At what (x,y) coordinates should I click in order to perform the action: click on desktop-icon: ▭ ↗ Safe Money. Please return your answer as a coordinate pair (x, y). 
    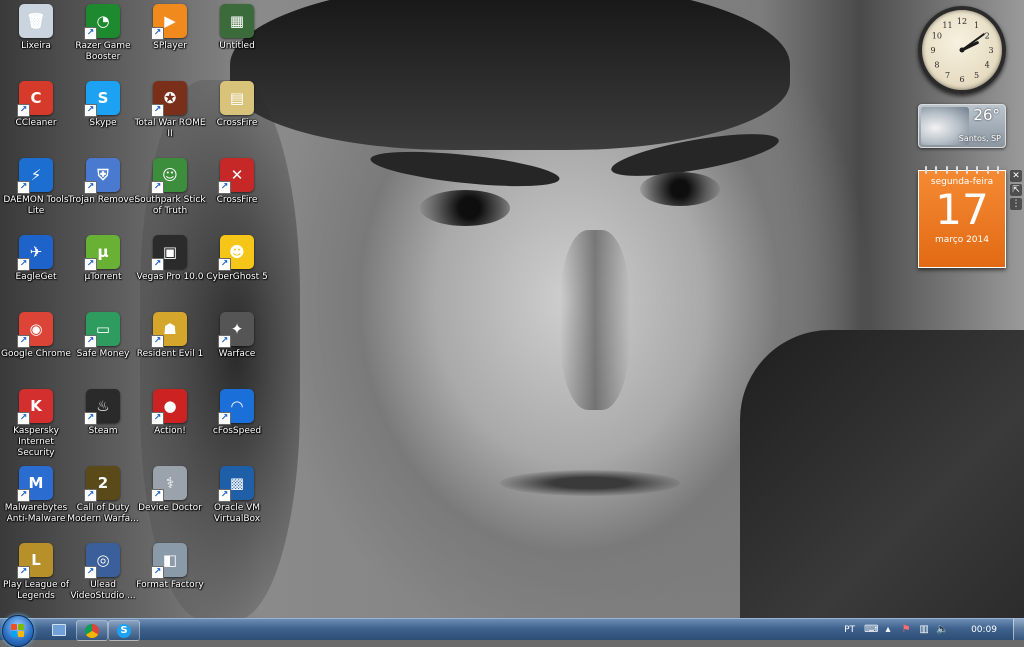
    Looking at the image, I should click on (103, 349).